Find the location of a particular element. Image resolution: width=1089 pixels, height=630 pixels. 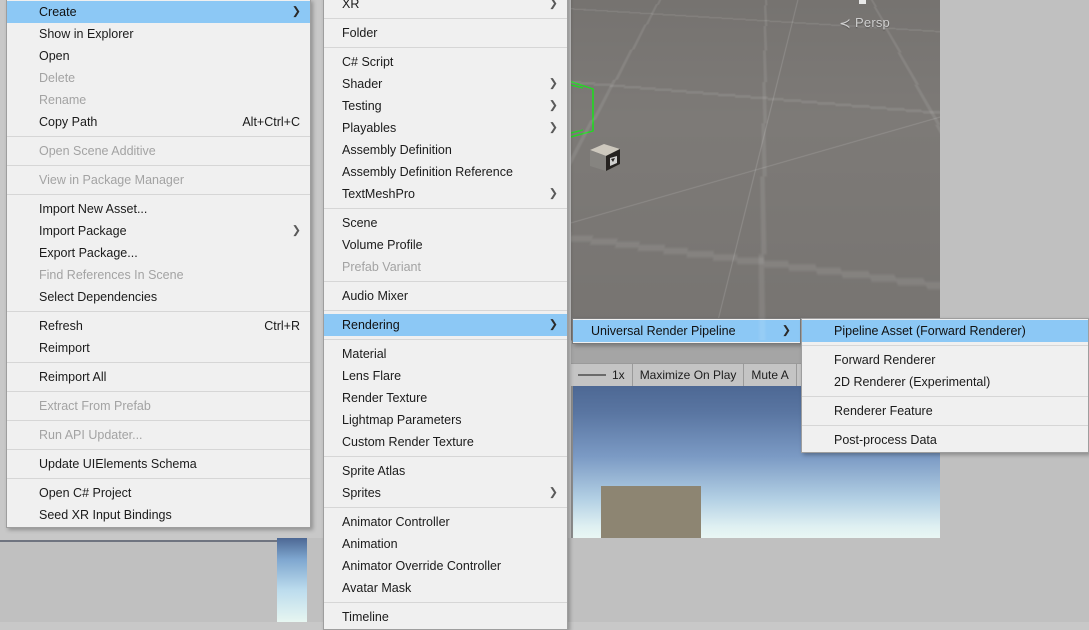

menu-item-volume-profile: Volume Profile is located at coordinates (445, 245).